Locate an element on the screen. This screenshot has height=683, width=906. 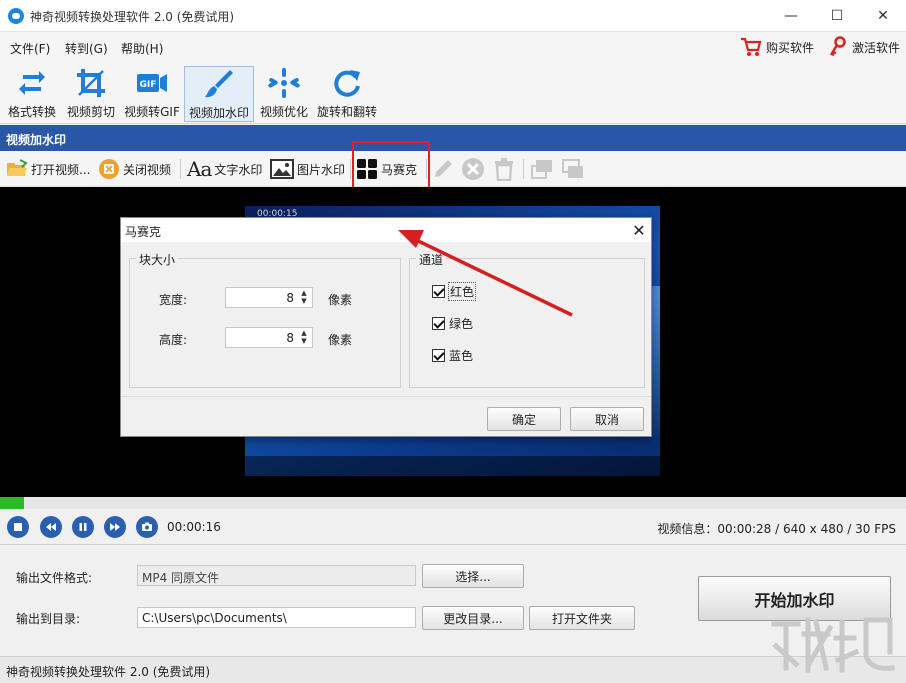
folder-open-icon is located at coordinates (17, 167).